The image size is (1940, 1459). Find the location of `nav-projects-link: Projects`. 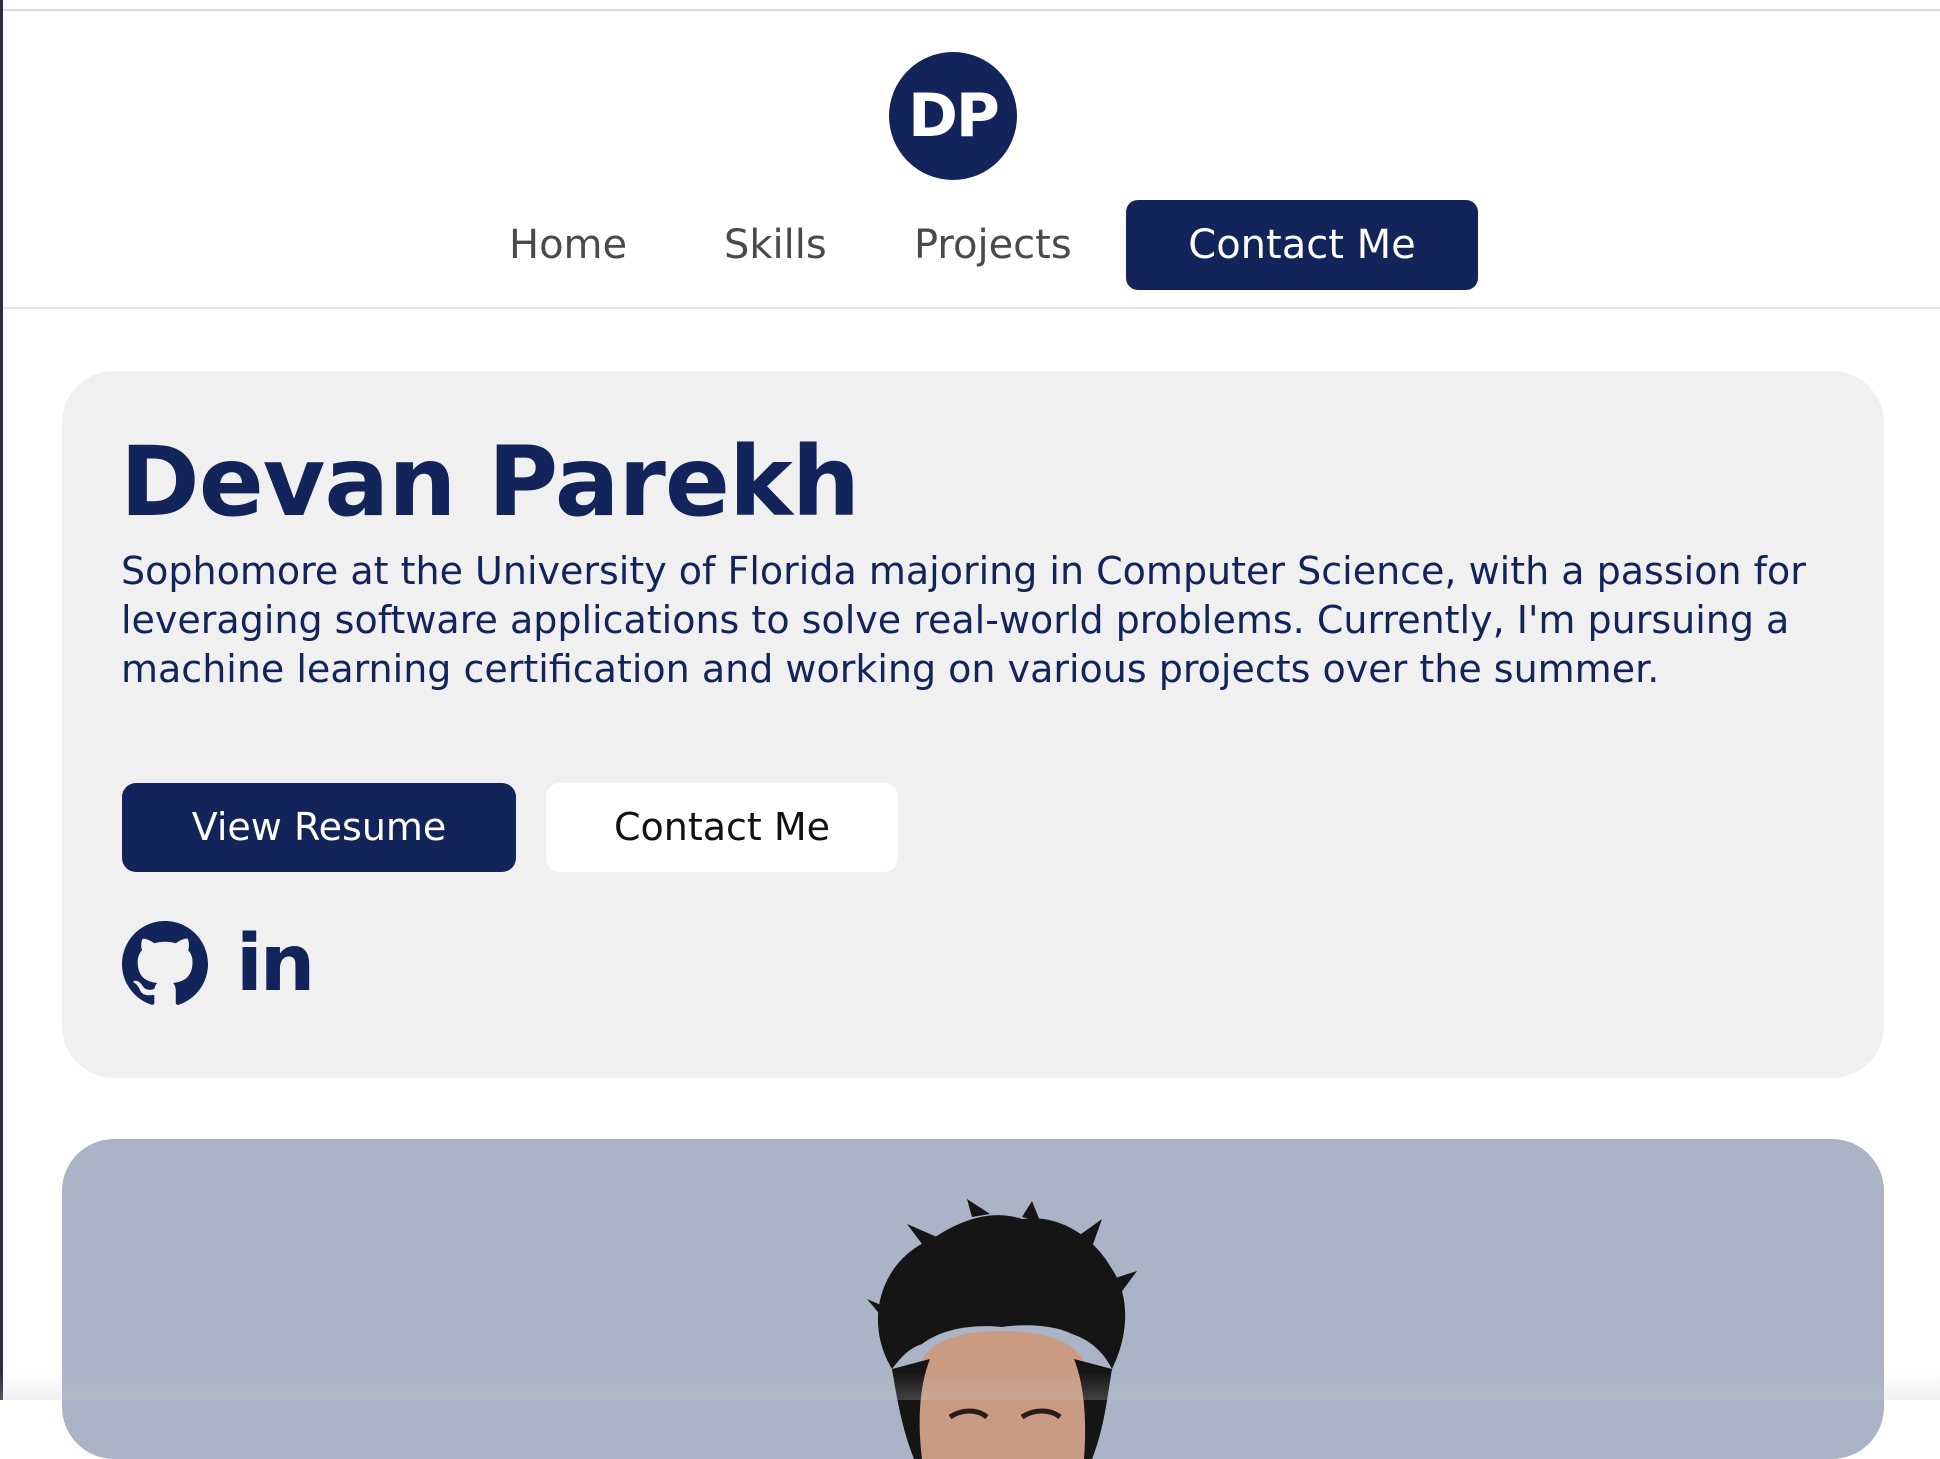

nav-projects-link: Projects is located at coordinates (993, 245).